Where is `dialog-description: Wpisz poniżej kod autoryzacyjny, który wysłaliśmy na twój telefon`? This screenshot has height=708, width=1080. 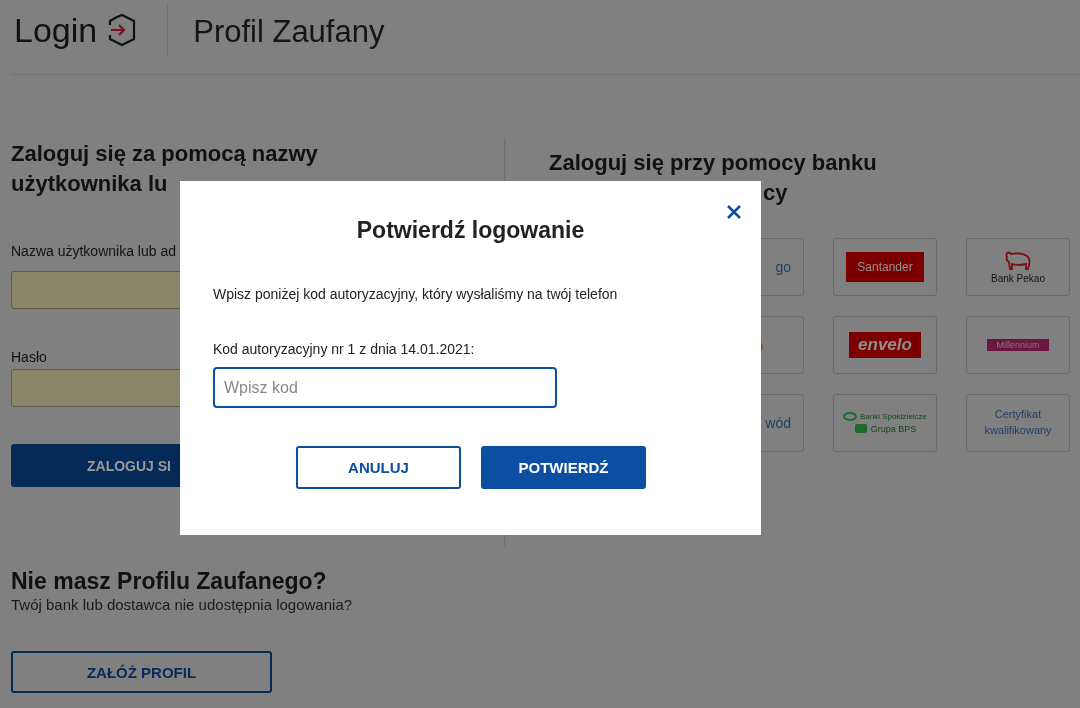
dialog-description: Wpisz poniżej kod autoryzacyjny, który wysłaliśmy na twój telefon is located at coordinates (416, 294).